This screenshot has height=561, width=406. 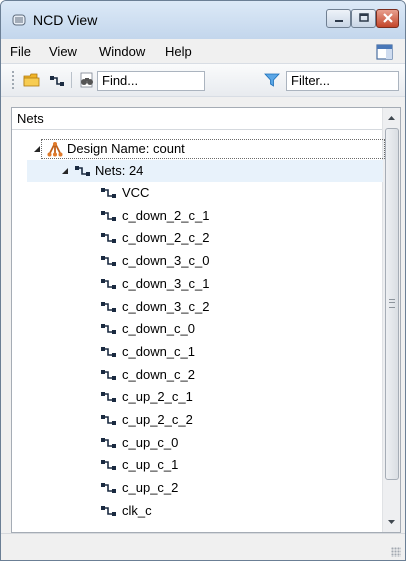 I want to click on nets-group-row: Nets: 24, so click(x=205, y=171).